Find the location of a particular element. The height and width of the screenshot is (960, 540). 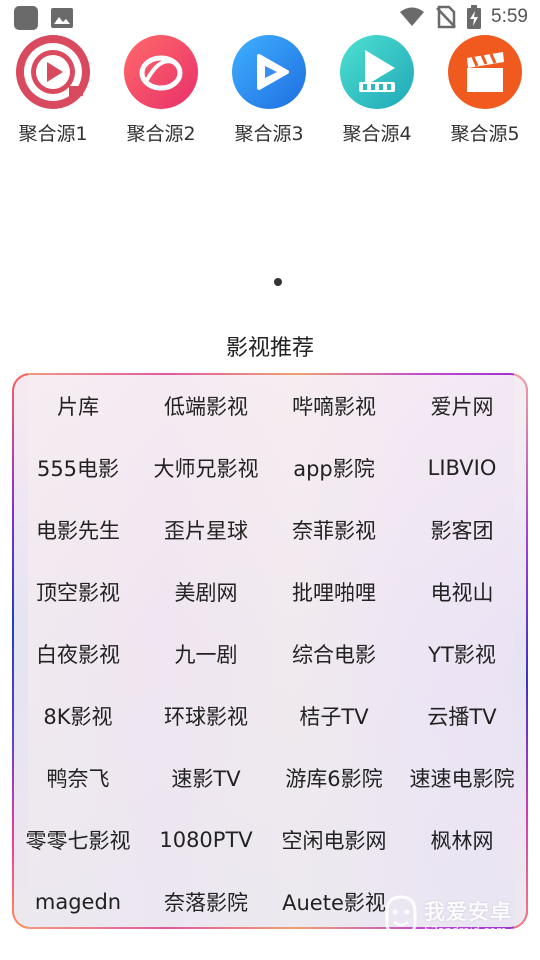

site-item: 大师兄影视 is located at coordinates (206, 468).